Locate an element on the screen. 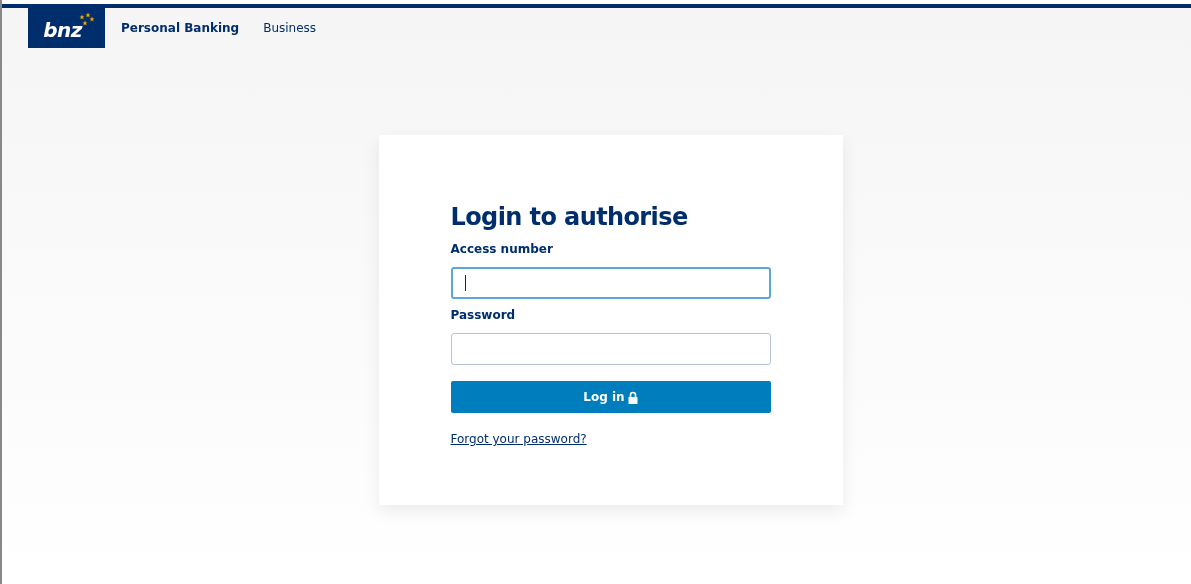 The height and width of the screenshot is (584, 1191). field-label: Password is located at coordinates (483, 315).